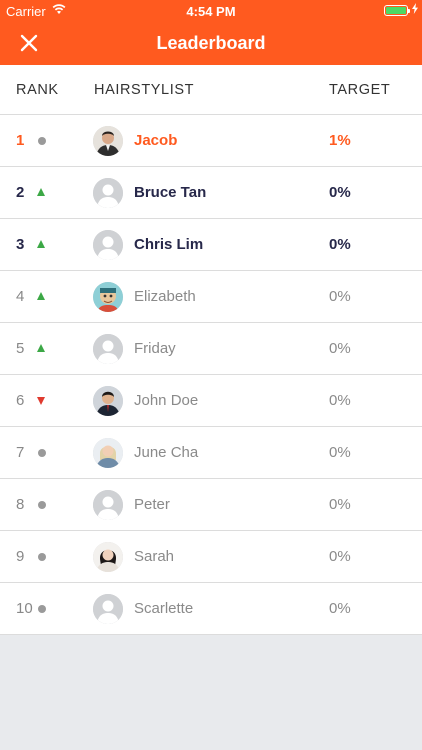 This screenshot has height=750, width=422. Describe the element at coordinates (397, 10) in the screenshot. I see `battery-icon` at that location.